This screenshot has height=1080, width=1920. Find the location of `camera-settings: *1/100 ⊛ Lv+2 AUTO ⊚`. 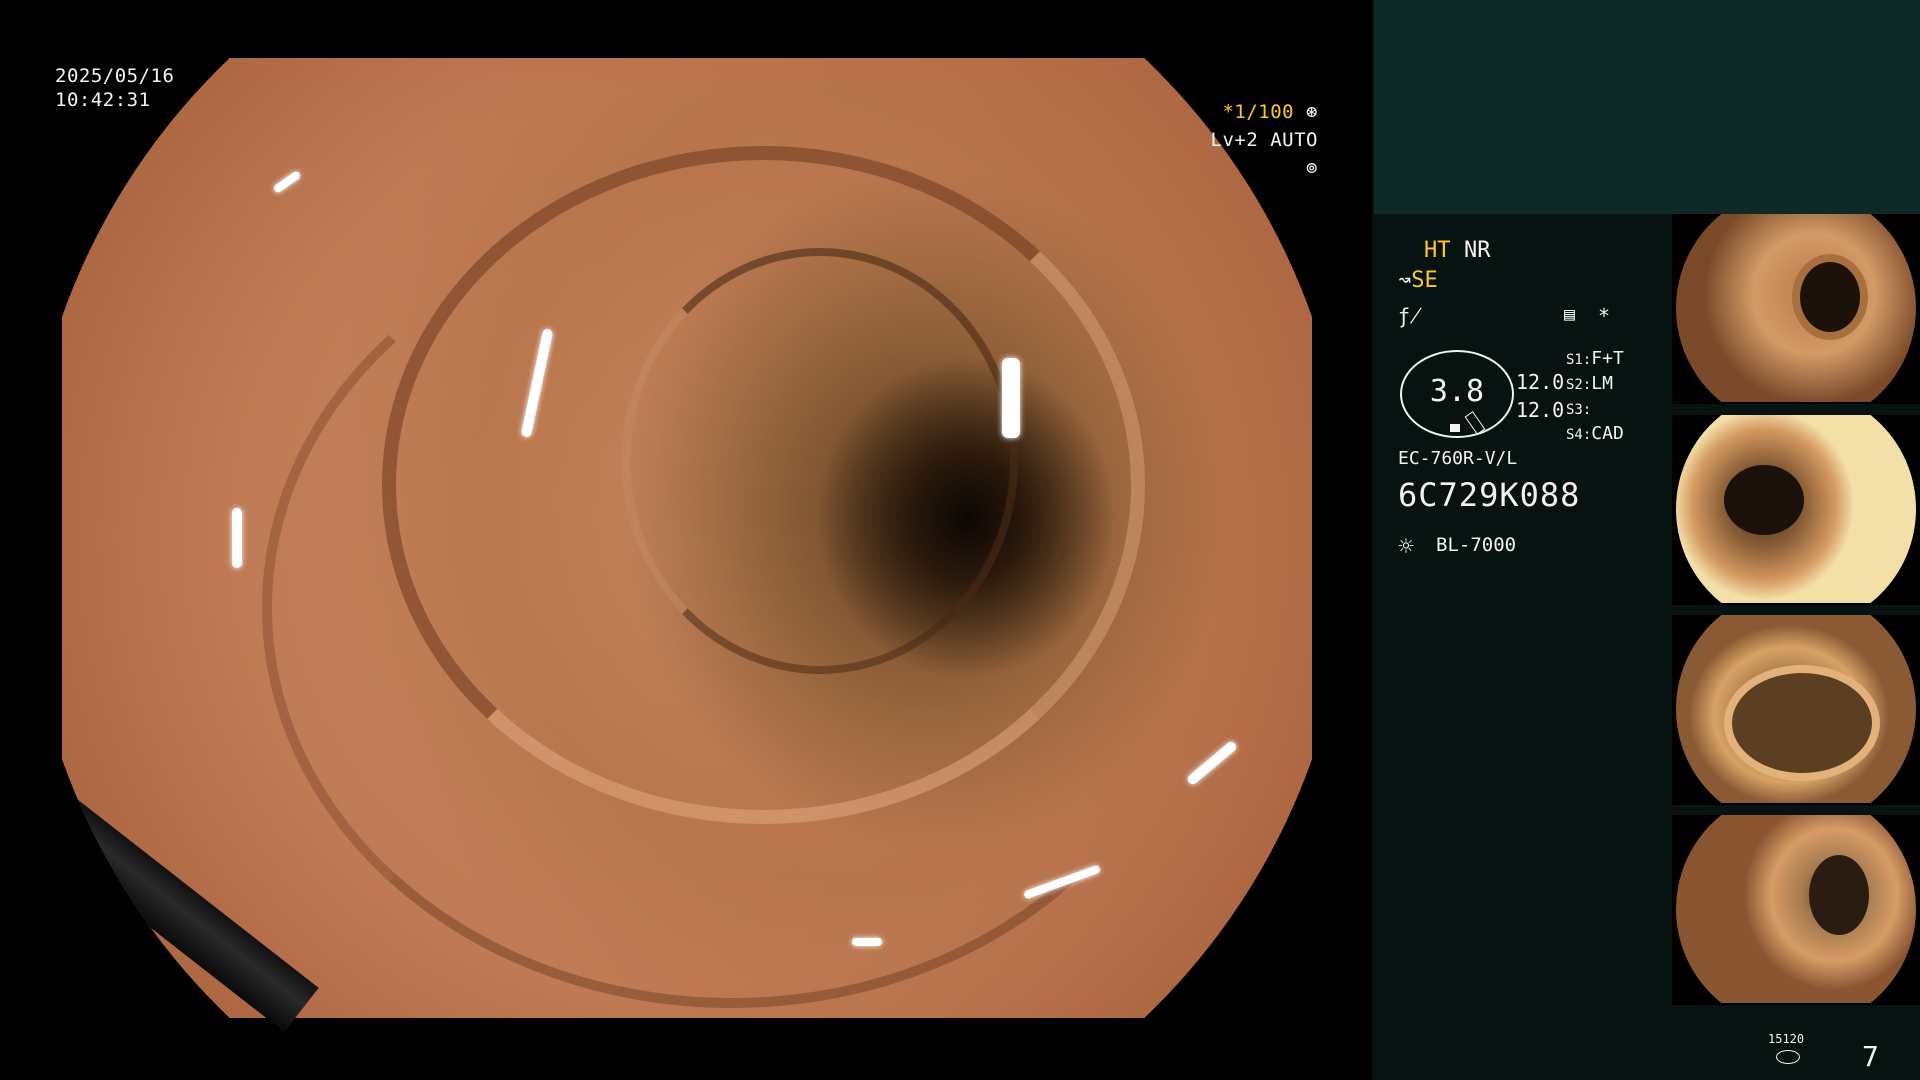

camera-settings: *1/100 ⊛ Lv+2 AUTO ⊚ is located at coordinates (1253, 140).